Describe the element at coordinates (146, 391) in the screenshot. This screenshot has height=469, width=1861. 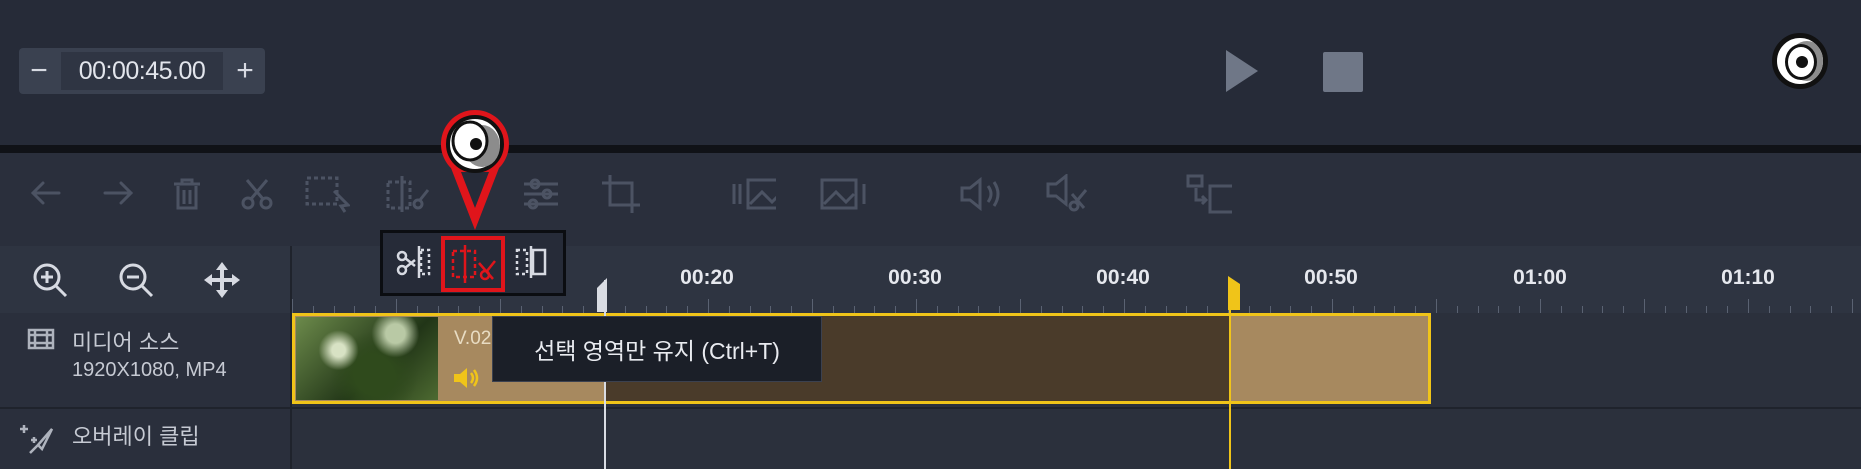
I see `track-header-column: 미디어 소스 1920X1080, MP4 오버레이 클립` at that location.